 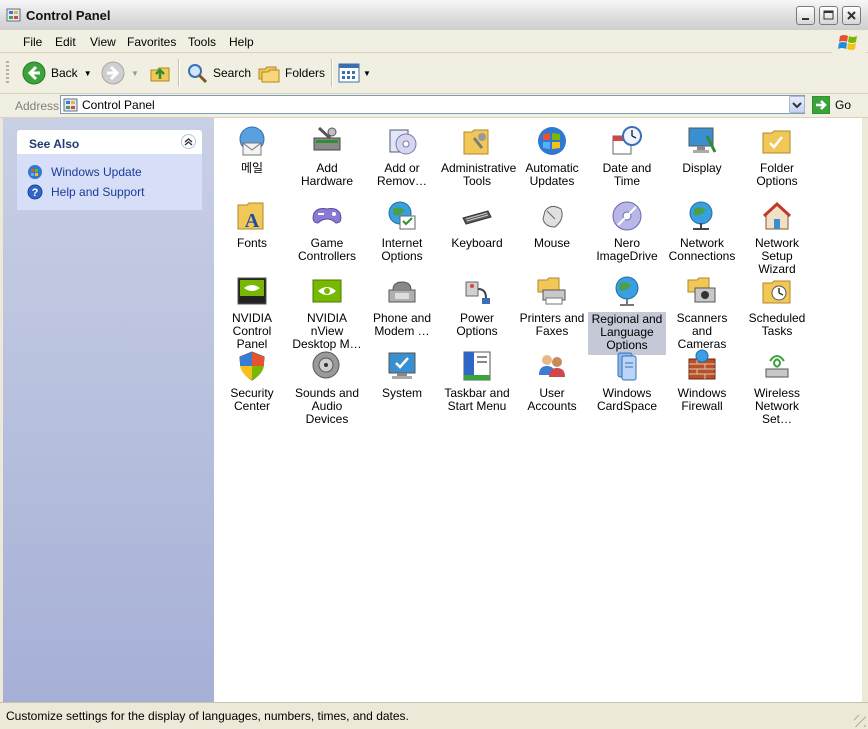 I want to click on item-automatic-updates: Automatic Updates, so click(x=552, y=156).